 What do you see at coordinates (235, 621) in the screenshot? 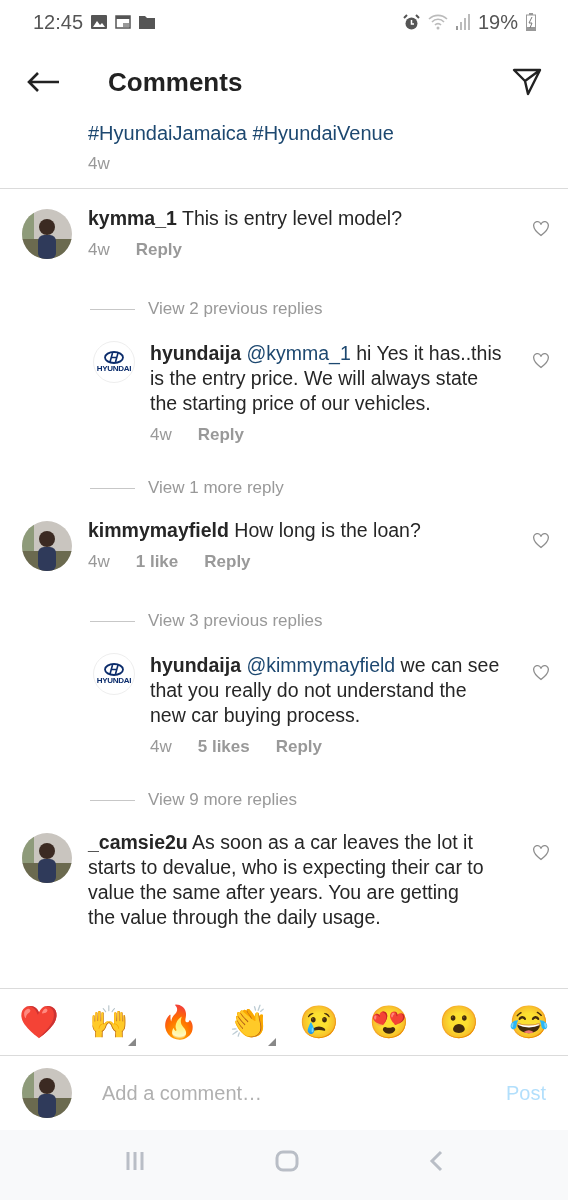
I see `view-replies-link: View 3 previous replies` at bounding box center [235, 621].